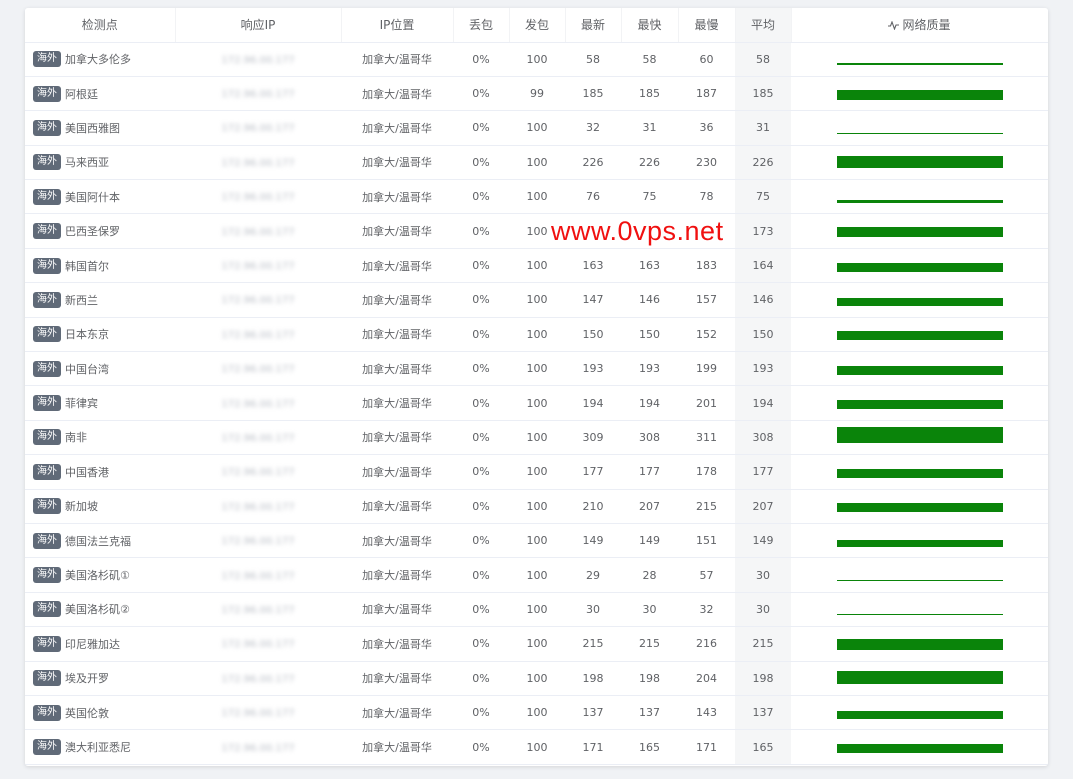 The image size is (1073, 779). I want to click on node-cell: 海外 美国洛杉矶②, so click(100, 610).